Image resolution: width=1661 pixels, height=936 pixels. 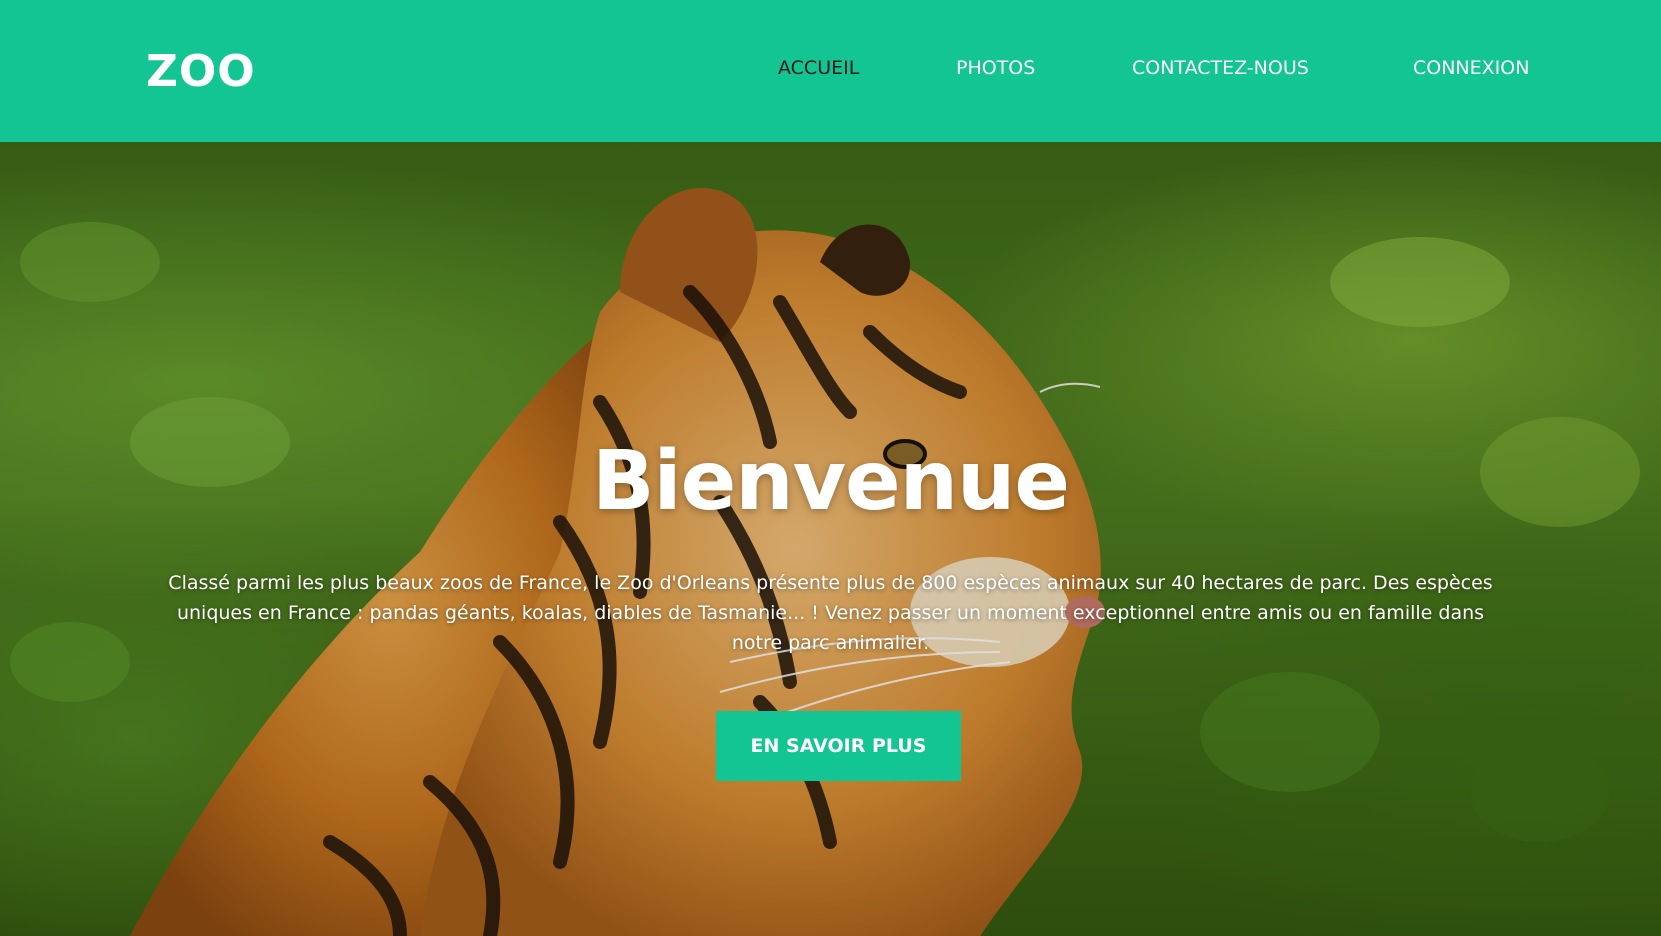 What do you see at coordinates (1471, 68) in the screenshot?
I see `nav-item-connexion: CONNEXION` at bounding box center [1471, 68].